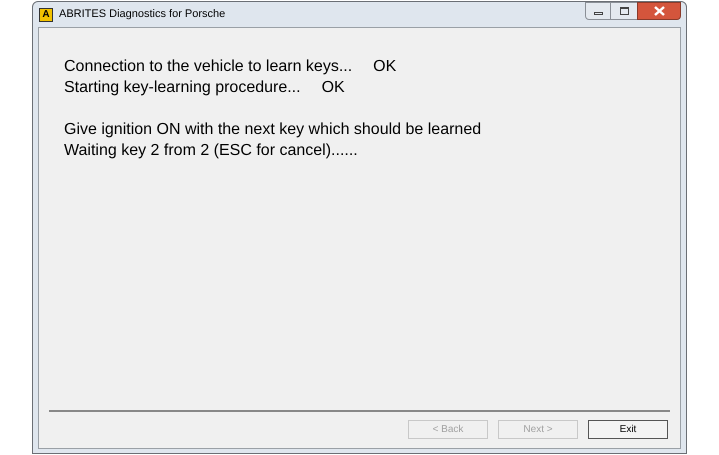 The width and height of the screenshot is (719, 455). I want to click on close-icon, so click(659, 11).